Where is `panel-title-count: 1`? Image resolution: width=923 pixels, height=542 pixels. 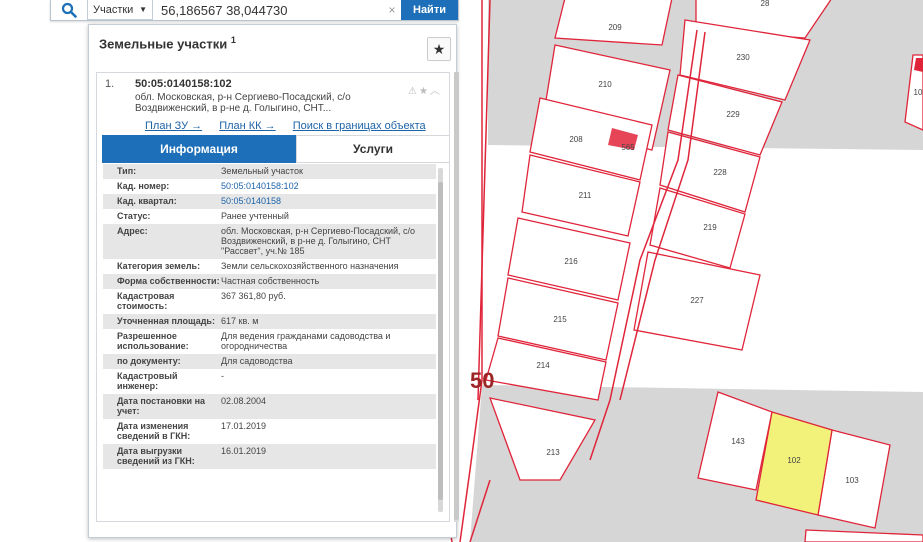 panel-title-count: 1 is located at coordinates (233, 40).